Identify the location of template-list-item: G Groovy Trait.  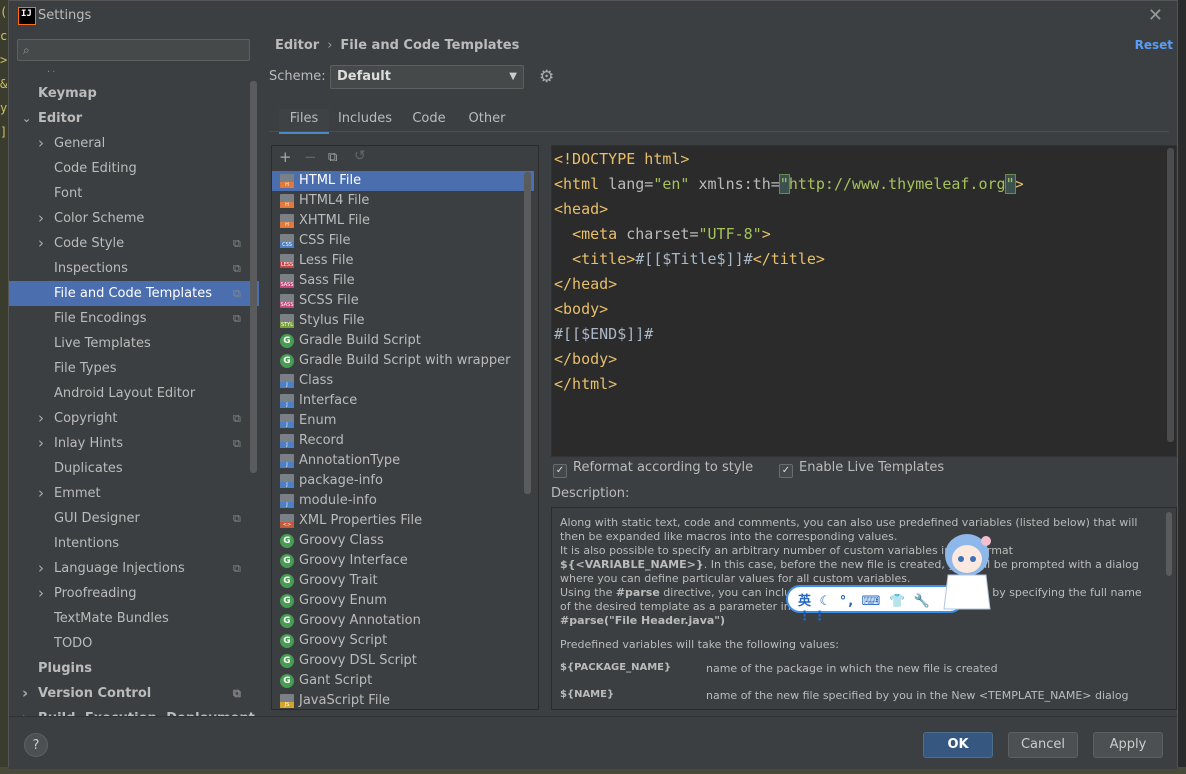
(403, 581).